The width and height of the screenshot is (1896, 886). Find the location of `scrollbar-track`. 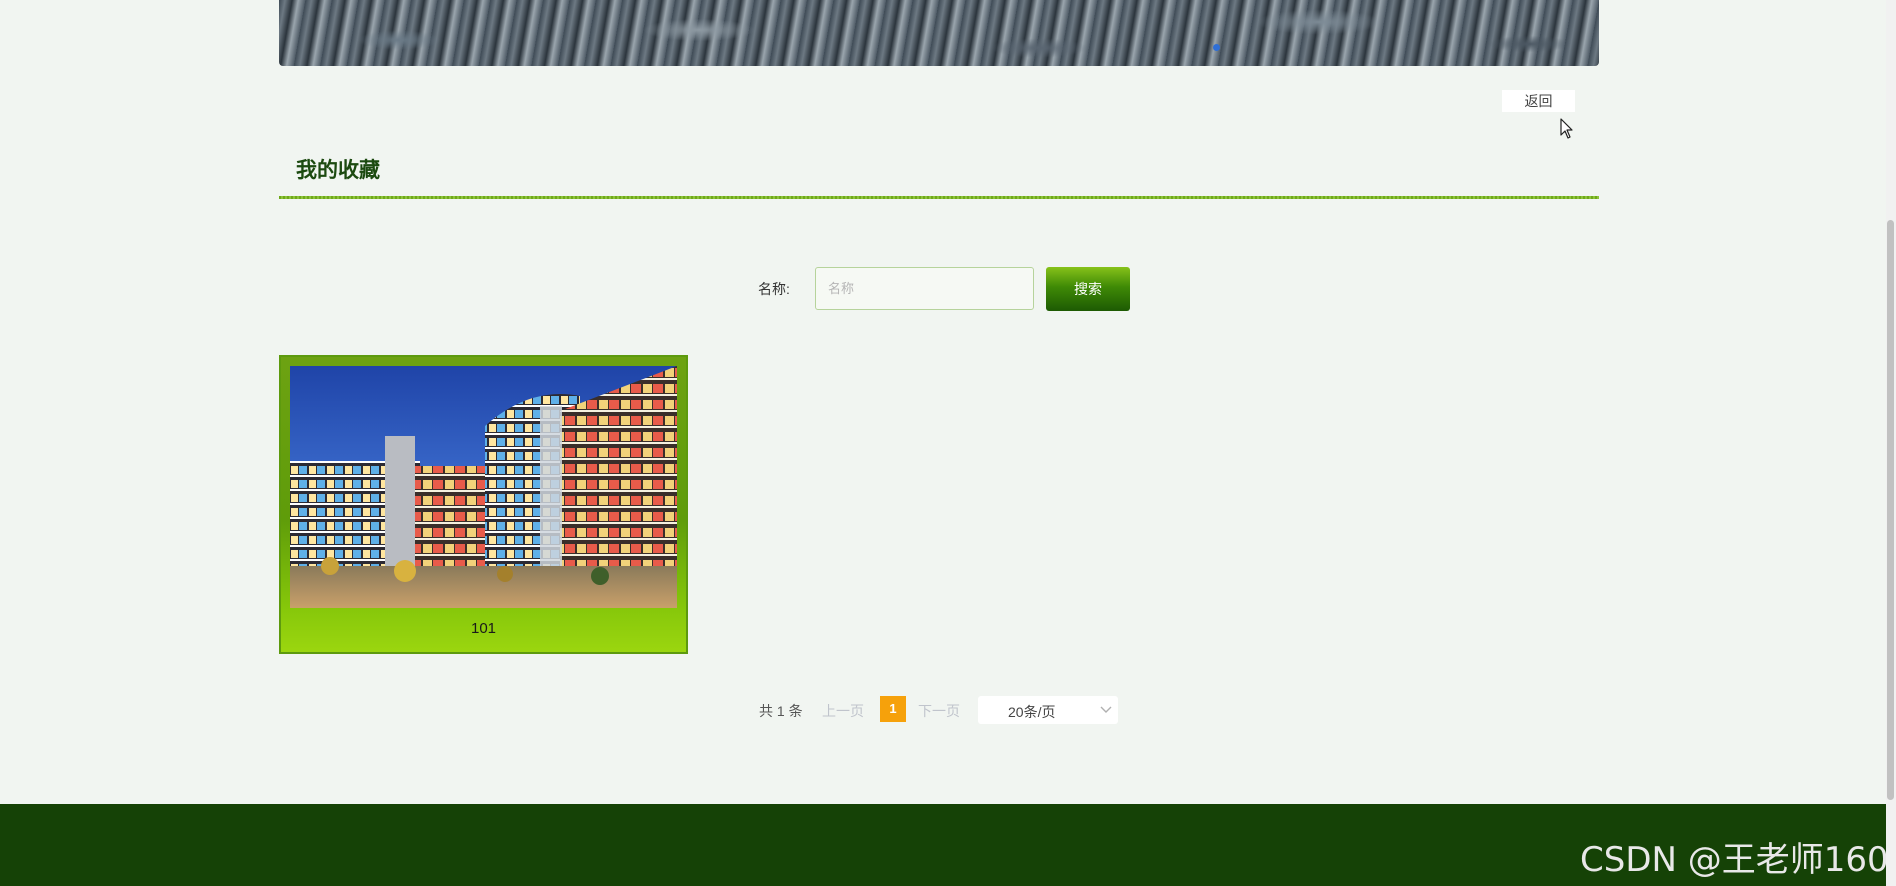

scrollbar-track is located at coordinates (1891, 443).